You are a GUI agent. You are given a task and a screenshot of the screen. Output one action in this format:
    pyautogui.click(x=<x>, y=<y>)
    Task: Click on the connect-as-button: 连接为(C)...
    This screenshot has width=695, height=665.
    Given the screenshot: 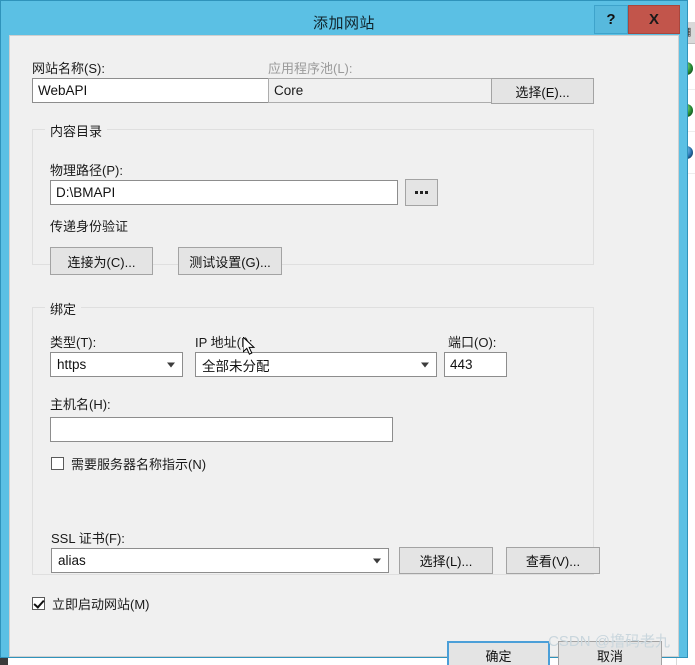 What is the action you would take?
    pyautogui.click(x=101, y=261)
    